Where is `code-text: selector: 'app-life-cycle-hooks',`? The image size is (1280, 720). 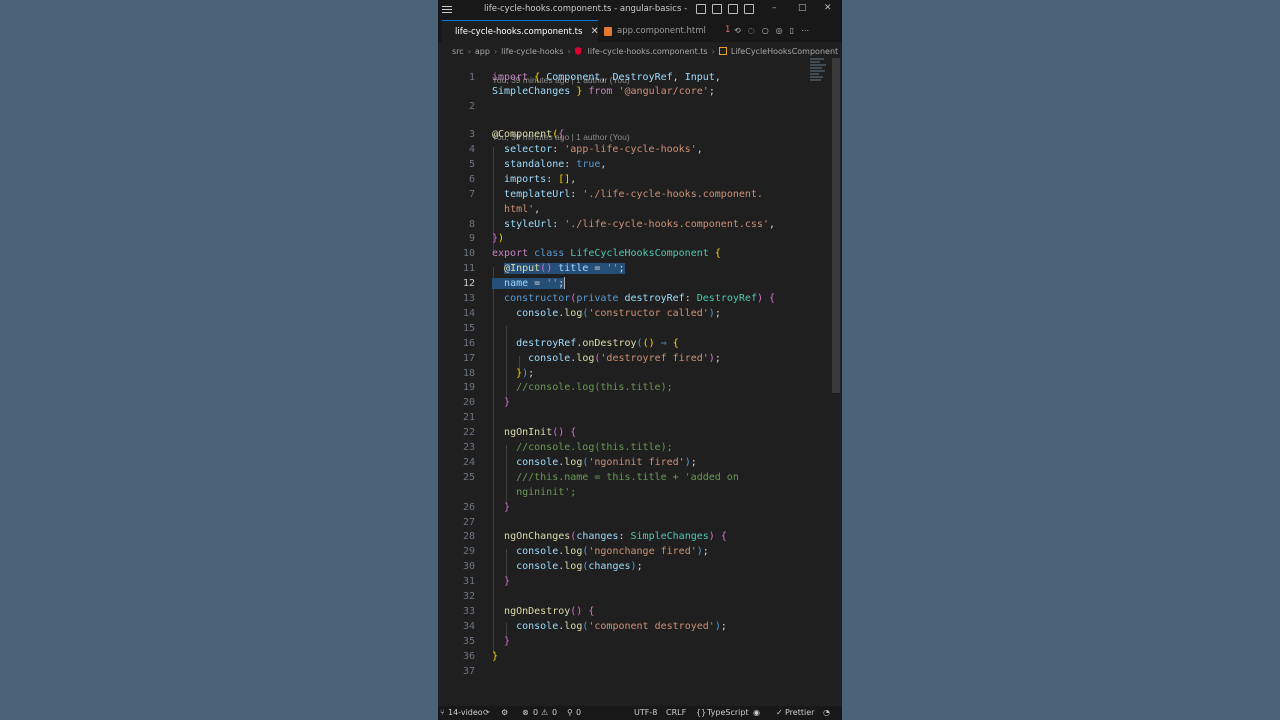
code-text: selector: 'app-life-cycle-hooks', is located at coordinates (603, 149).